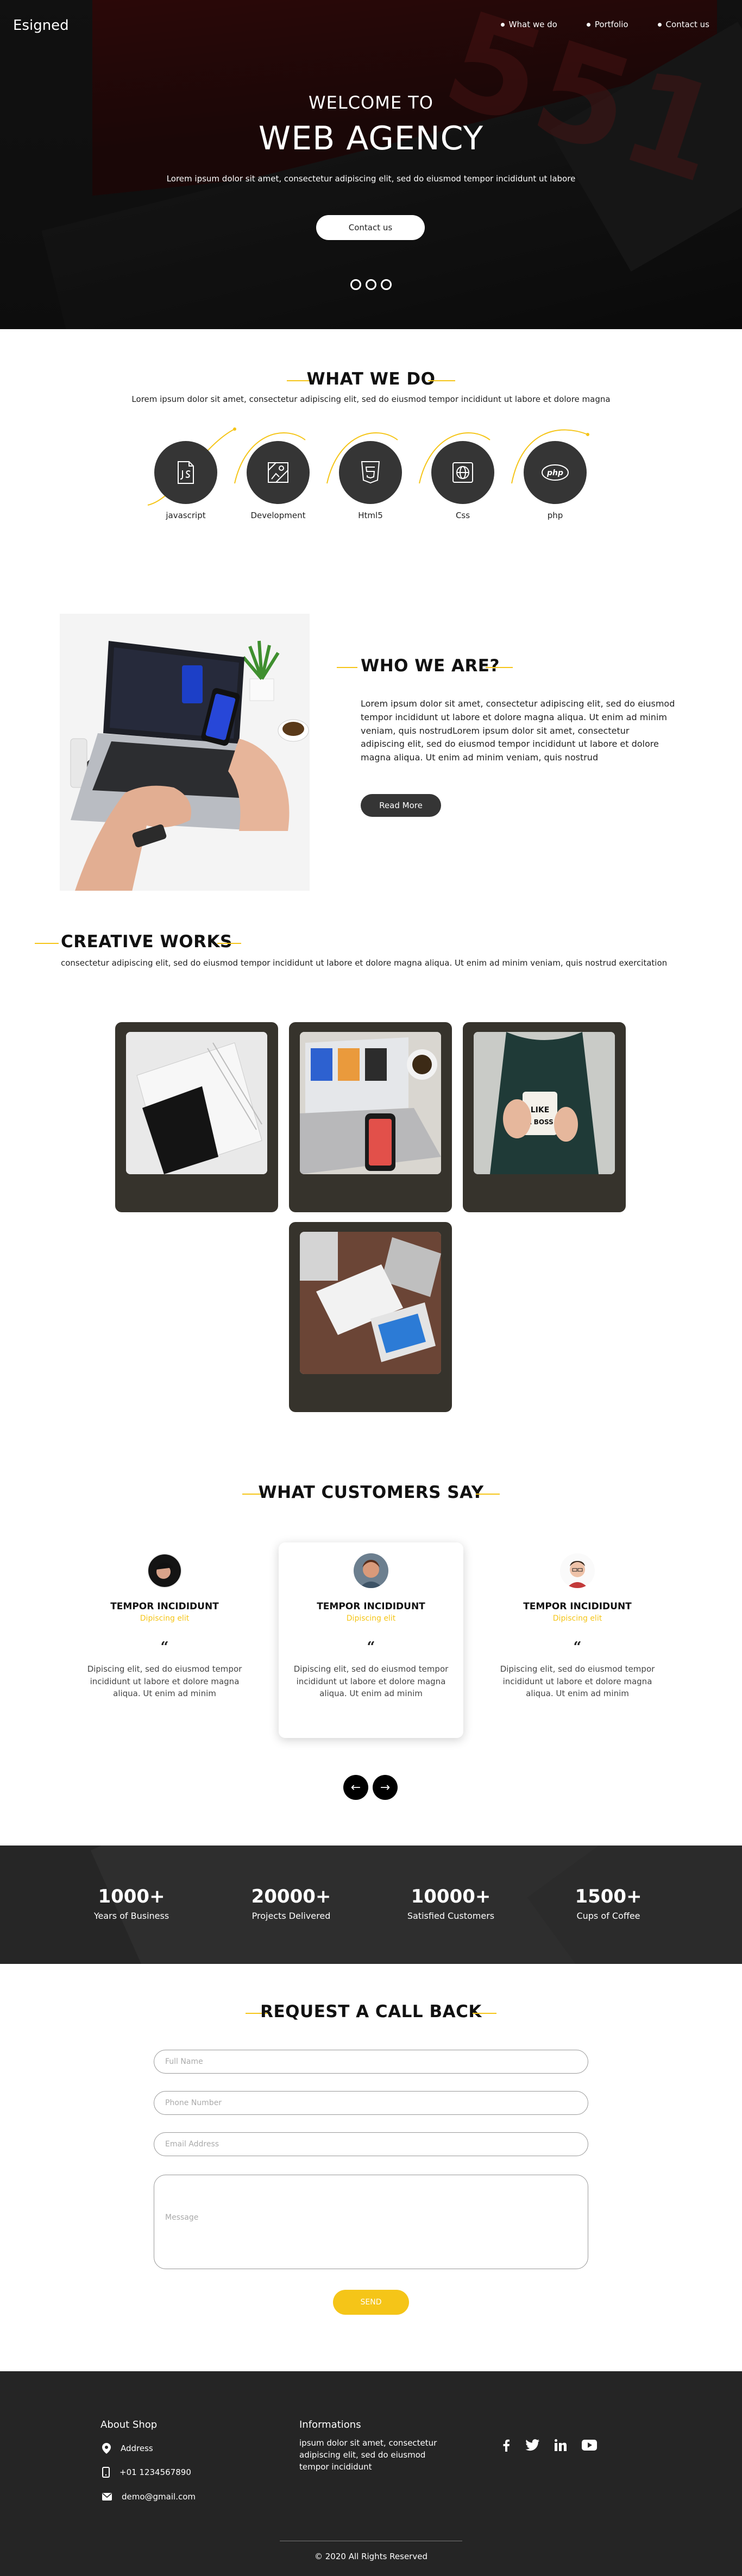  What do you see at coordinates (544, 1103) in the screenshot?
I see `portfolio-image-mug: LIKE A BOSS` at bounding box center [544, 1103].